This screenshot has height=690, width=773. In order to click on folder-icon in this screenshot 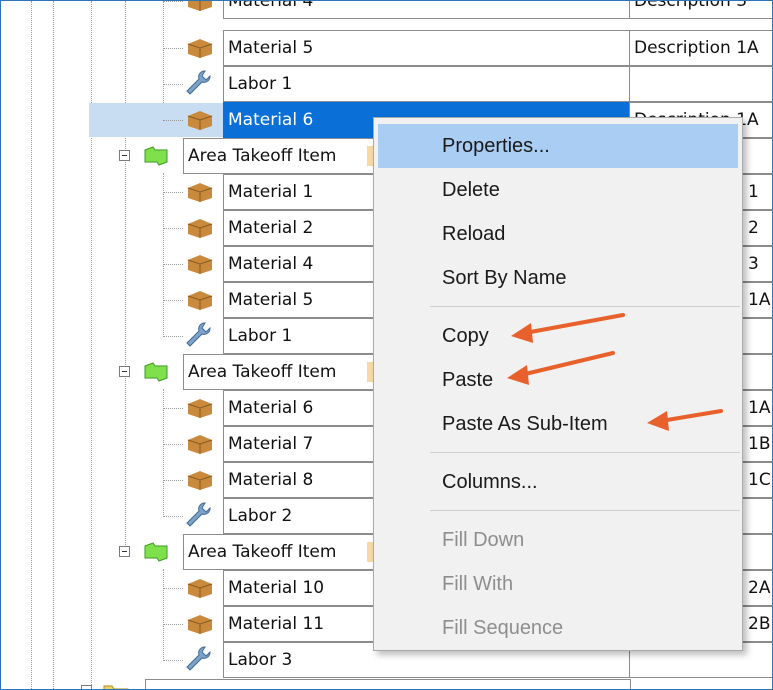, I will do `click(116, 687)`.